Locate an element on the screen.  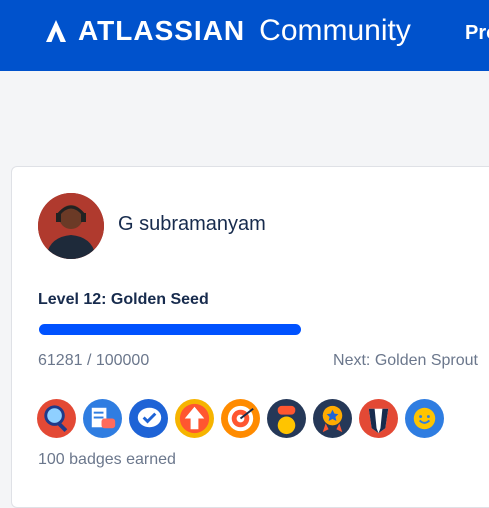
checkmark-chat-badge-icon is located at coordinates (148, 418).